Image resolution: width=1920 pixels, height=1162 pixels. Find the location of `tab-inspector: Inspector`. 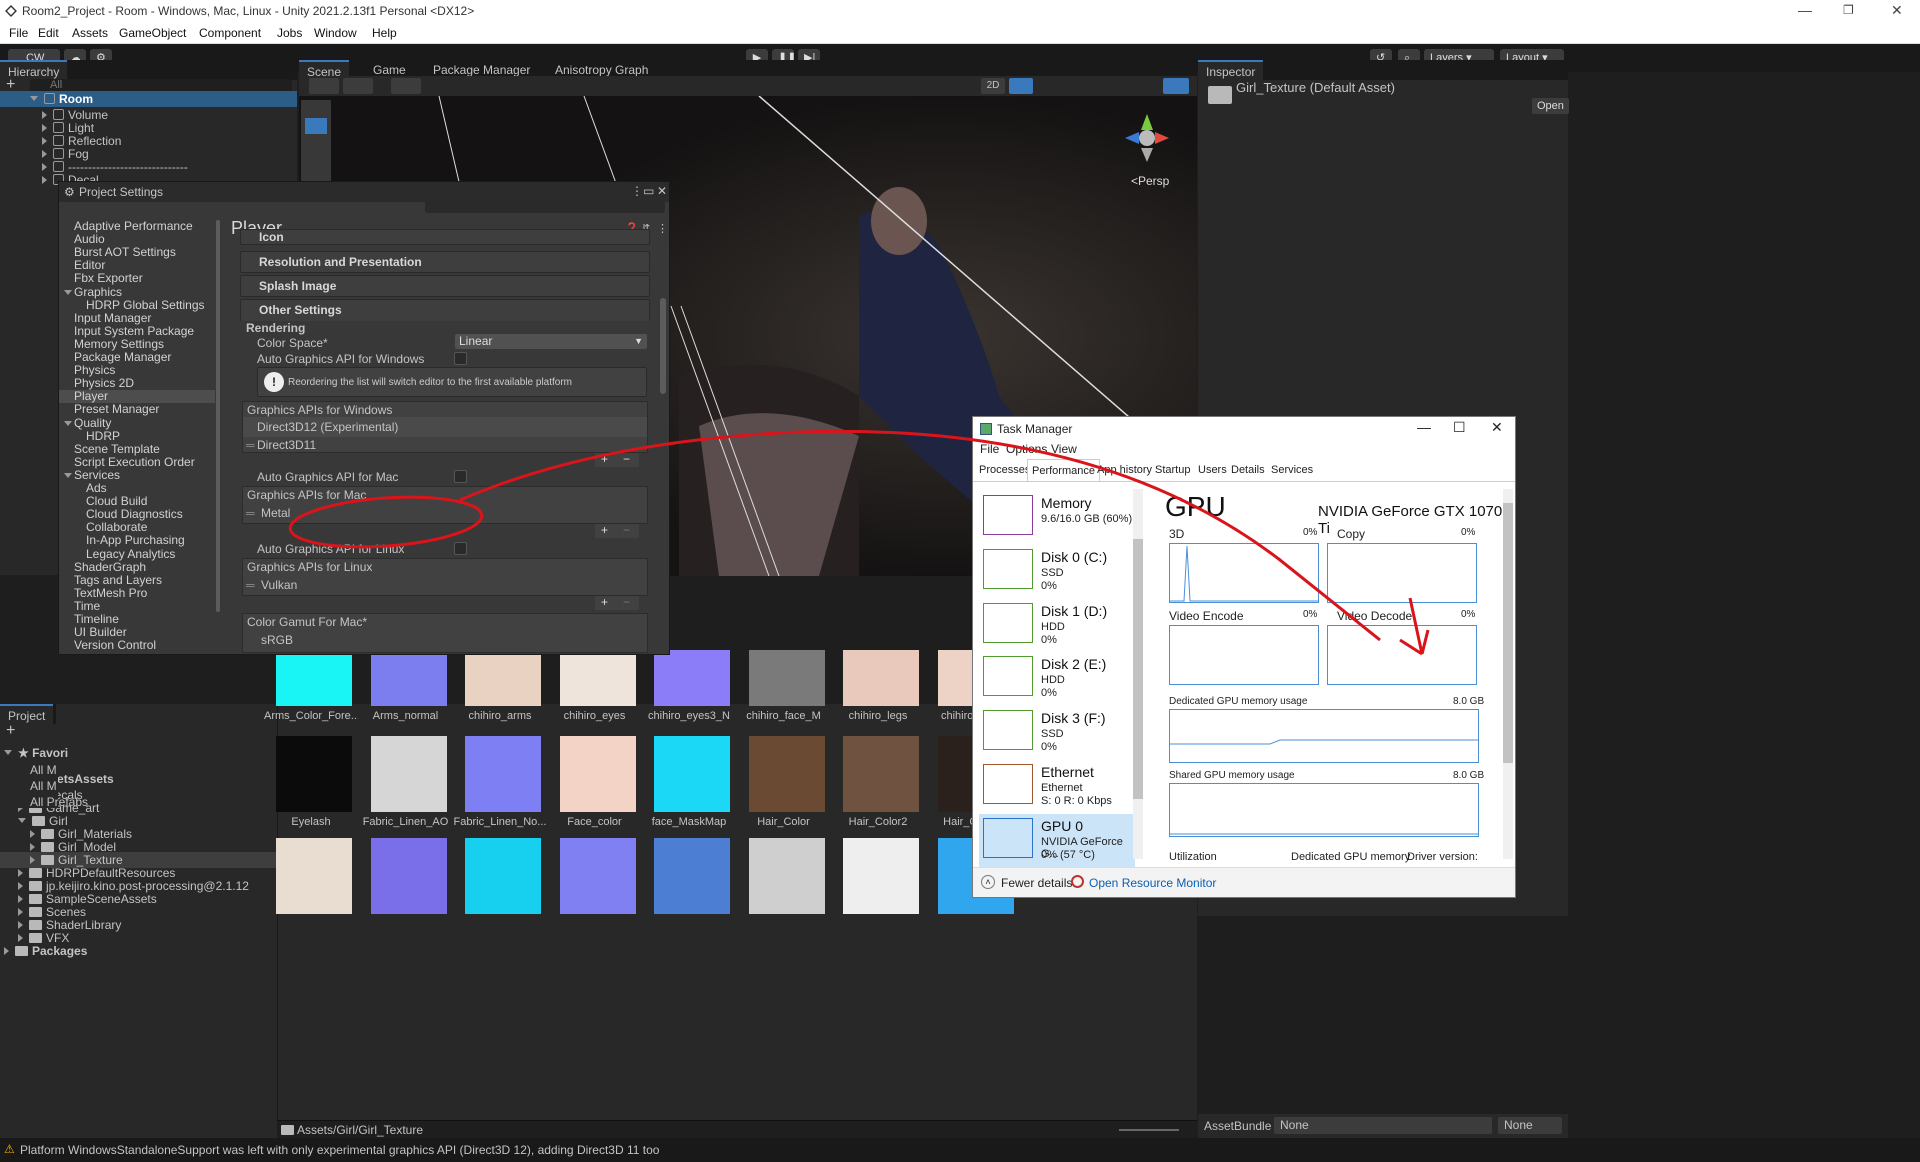

tab-inspector: Inspector is located at coordinates (1231, 70).